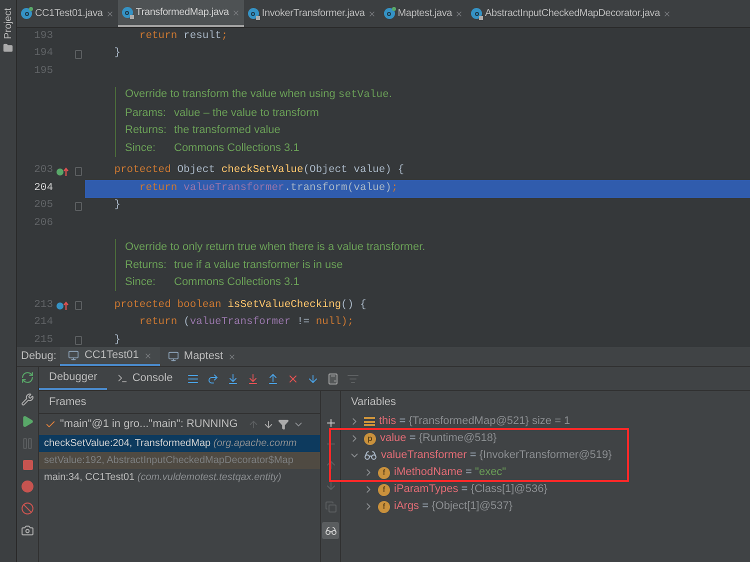  What do you see at coordinates (352, 378) in the screenshot?
I see `settings-icon` at bounding box center [352, 378].